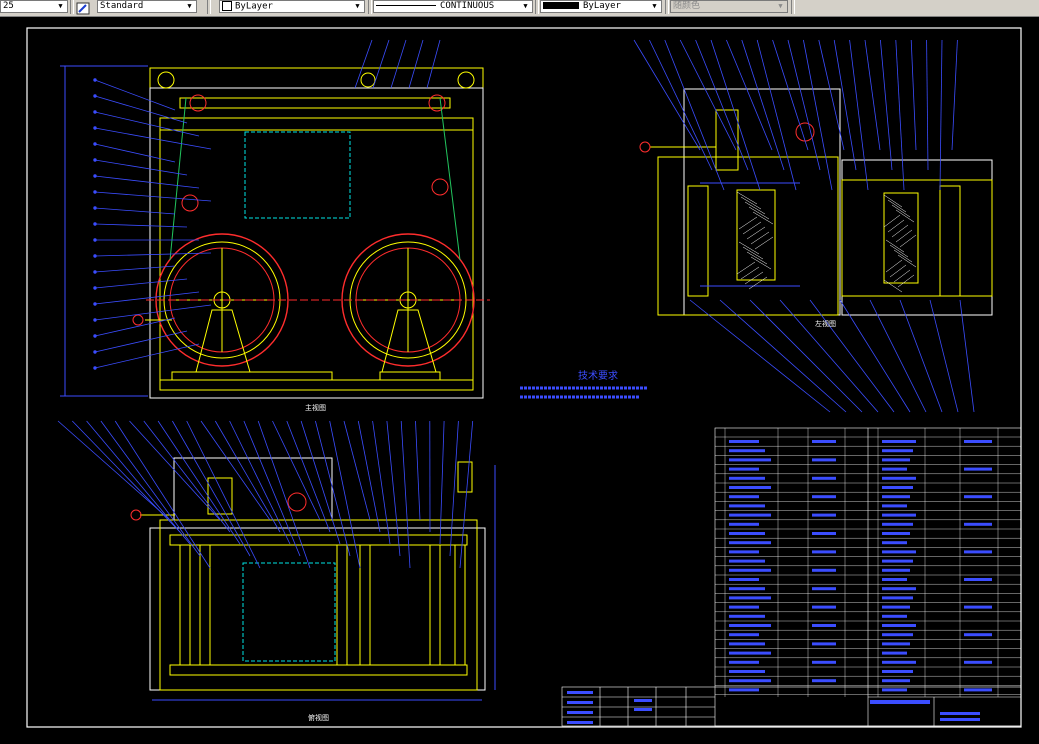 Image resolution: width=1039 pixels, height=744 pixels. Describe the element at coordinates (83, 6) in the screenshot. I see `text-style-icon` at that location.